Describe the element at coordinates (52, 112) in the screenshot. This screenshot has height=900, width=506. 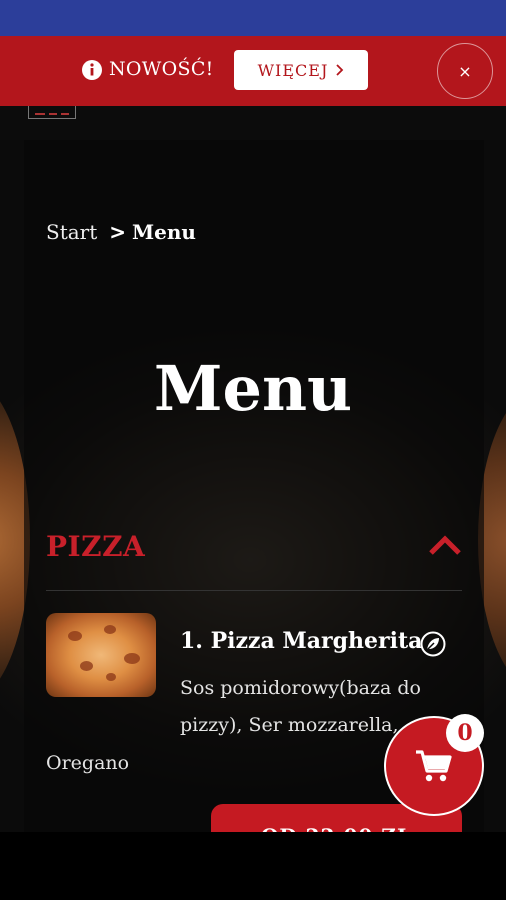
I see `logo` at that location.